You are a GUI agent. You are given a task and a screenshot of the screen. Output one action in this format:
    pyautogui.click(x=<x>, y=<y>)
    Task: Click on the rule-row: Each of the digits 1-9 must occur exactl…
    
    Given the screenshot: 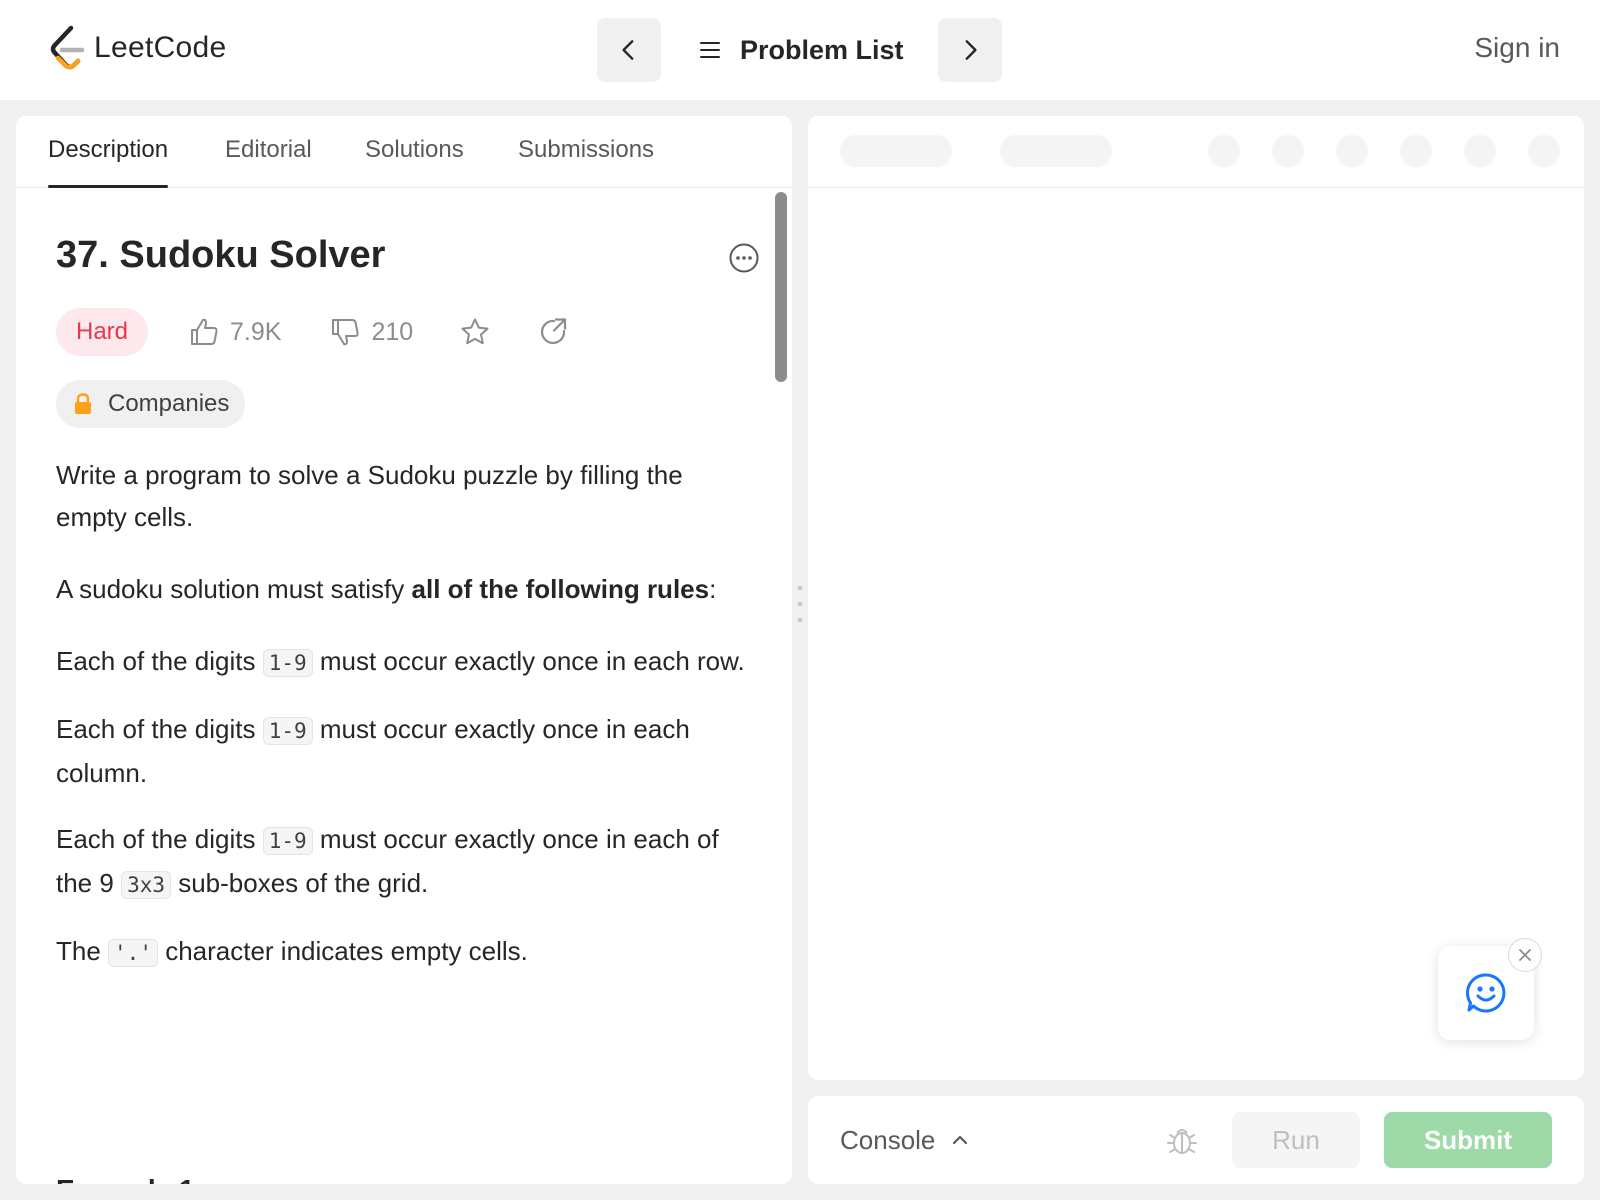 What is the action you would take?
    pyautogui.click(x=401, y=662)
    